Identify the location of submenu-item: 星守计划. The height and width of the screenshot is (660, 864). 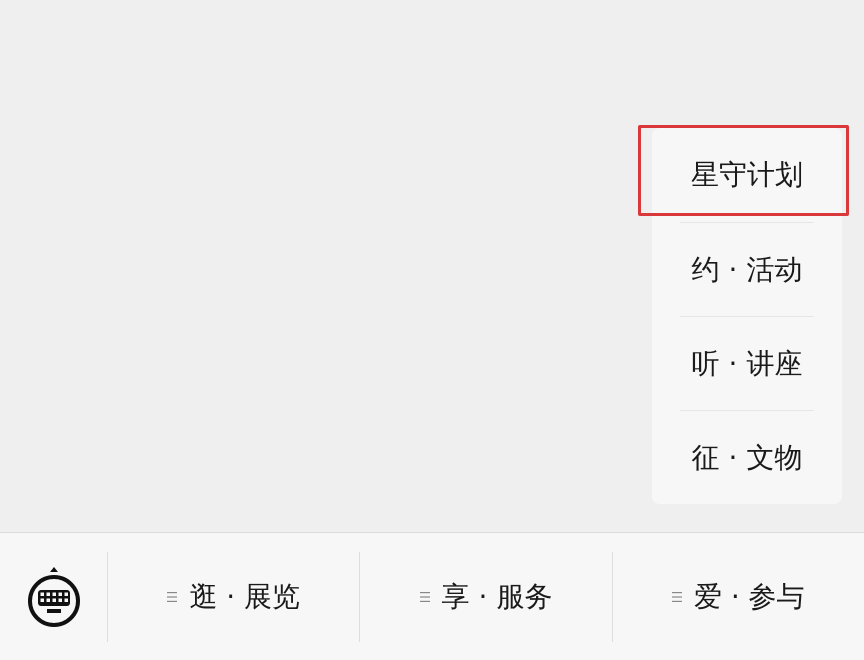
(747, 175).